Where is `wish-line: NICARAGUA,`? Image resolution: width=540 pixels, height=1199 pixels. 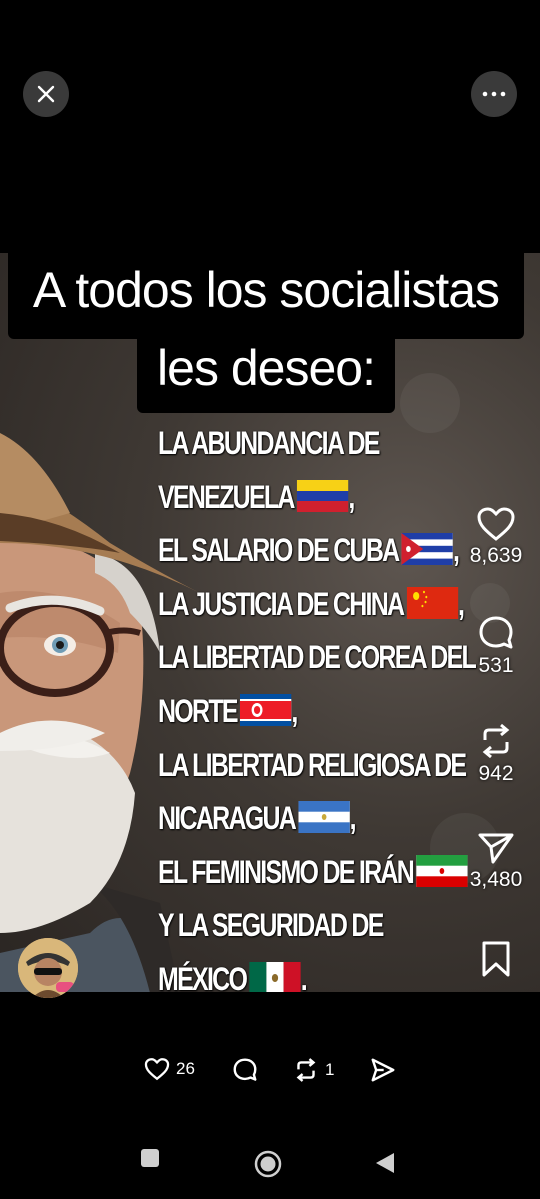
wish-line: NICARAGUA, is located at coordinates (286, 819).